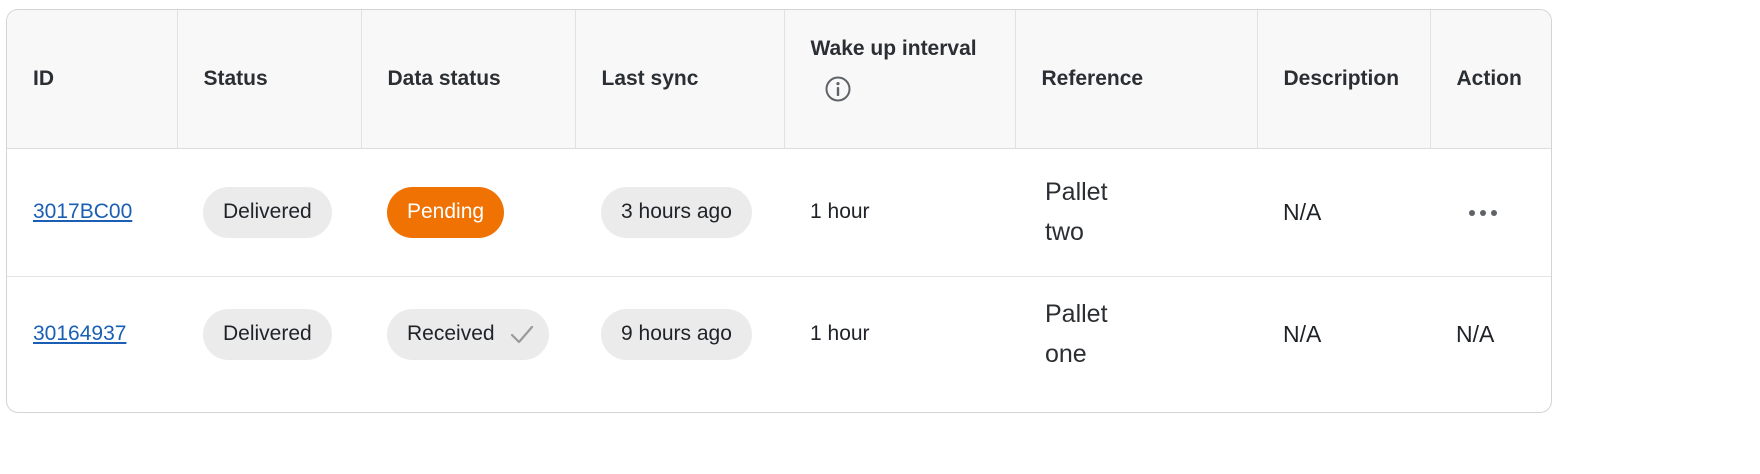  What do you see at coordinates (1483, 213) in the screenshot?
I see `more-horizontal-icon` at bounding box center [1483, 213].